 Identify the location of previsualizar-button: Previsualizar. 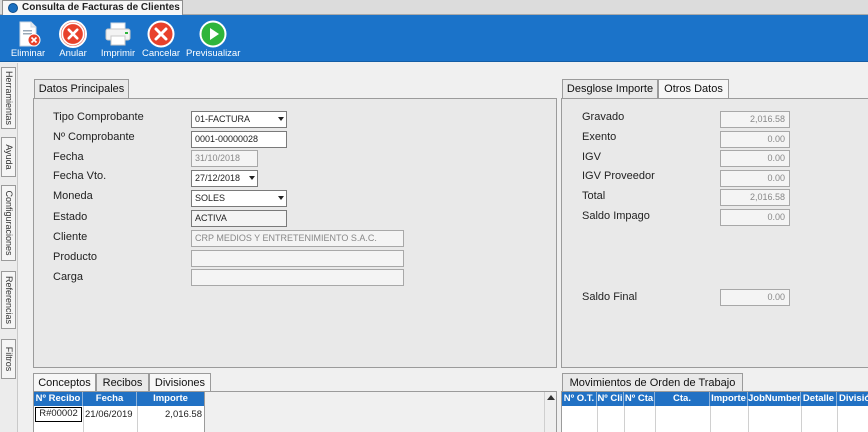
(213, 39).